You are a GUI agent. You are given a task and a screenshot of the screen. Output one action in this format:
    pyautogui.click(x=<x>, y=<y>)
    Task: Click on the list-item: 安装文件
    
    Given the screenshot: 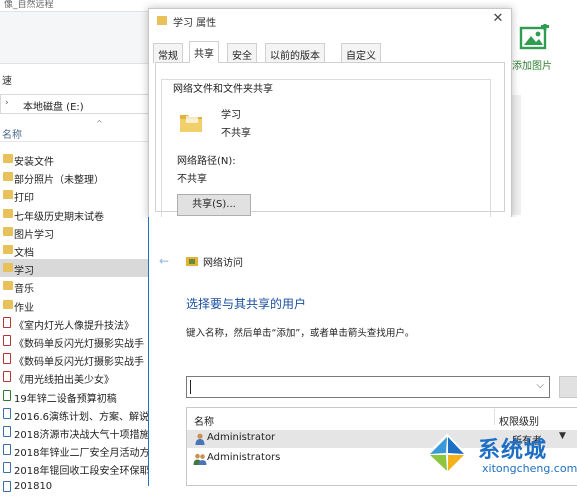 What is the action you would take?
    pyautogui.click(x=75, y=159)
    